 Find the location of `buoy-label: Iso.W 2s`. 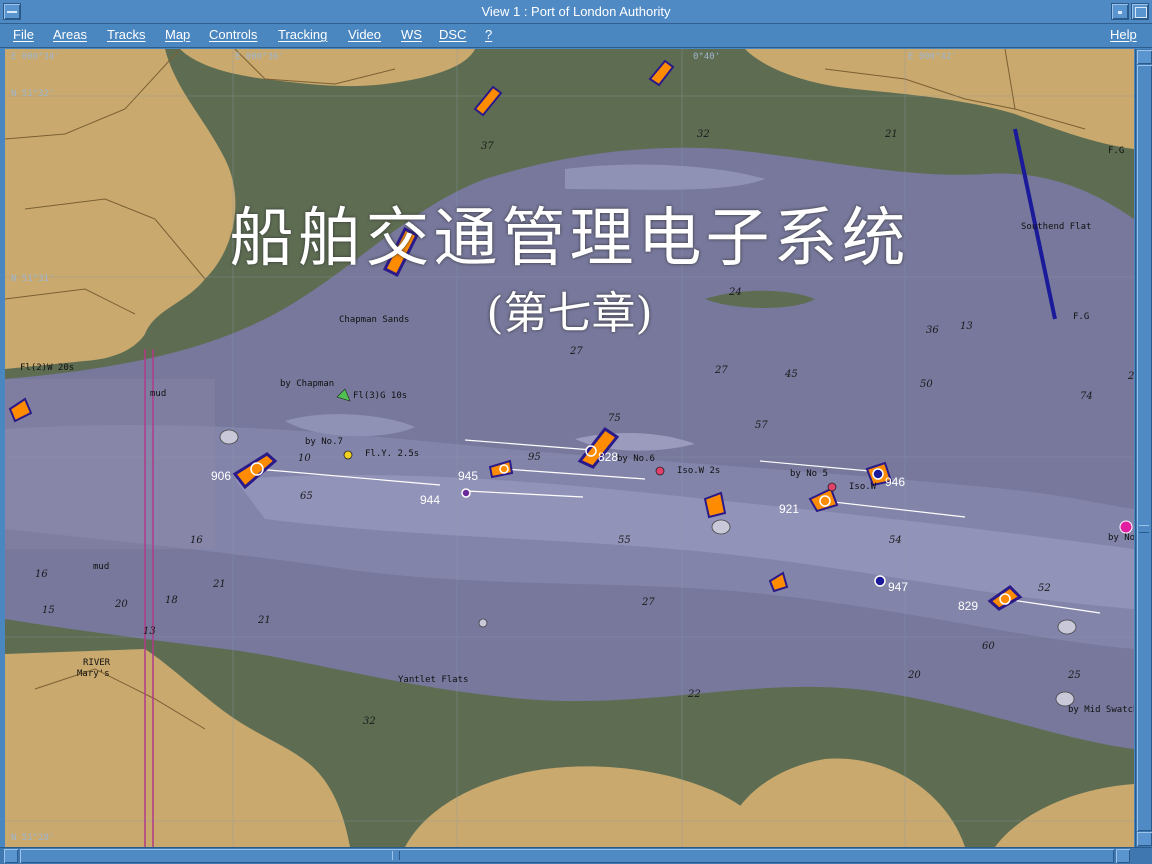

buoy-label: Iso.W 2s is located at coordinates (699, 471).